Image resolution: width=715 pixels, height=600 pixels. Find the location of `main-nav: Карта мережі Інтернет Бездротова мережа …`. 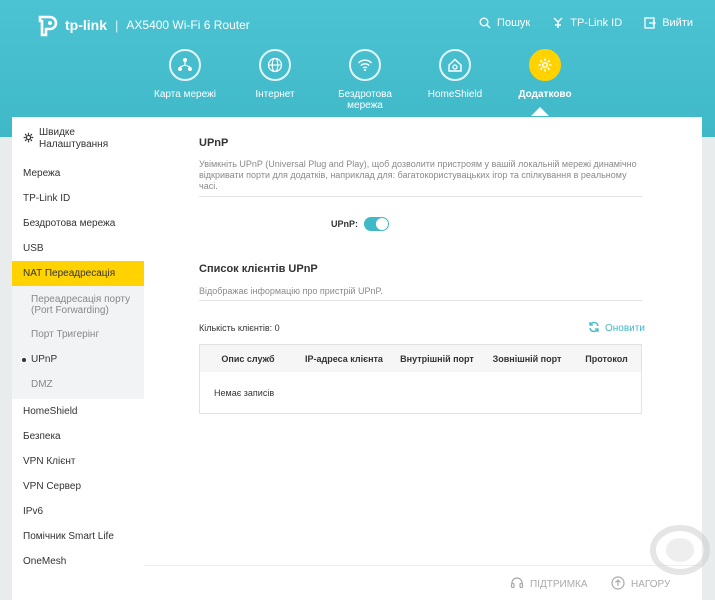

main-nav: Карта мережі Інтернет Бездротова мережа … is located at coordinates (365, 80).